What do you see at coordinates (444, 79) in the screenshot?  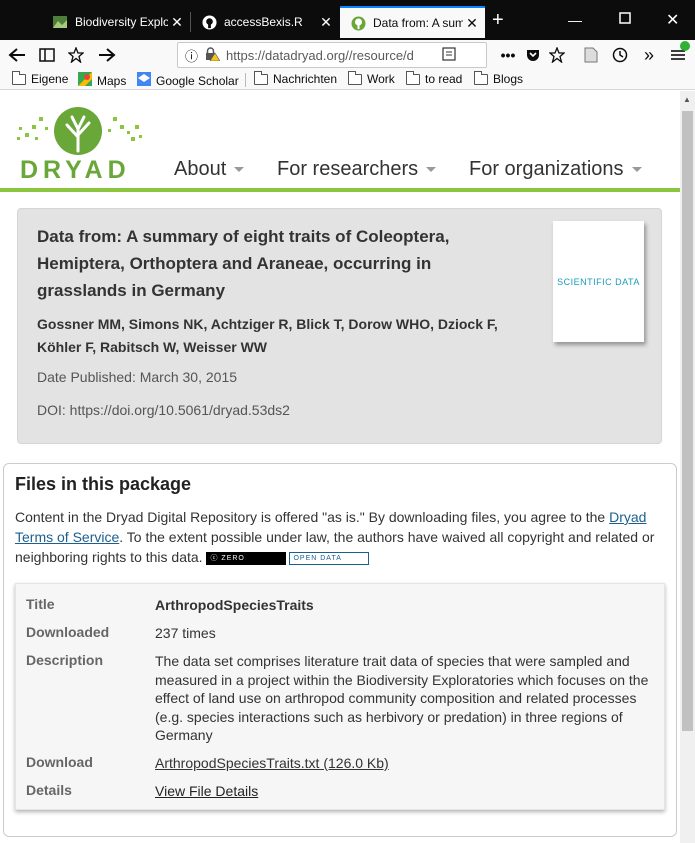 I see `bookmark-label: to read` at bounding box center [444, 79].